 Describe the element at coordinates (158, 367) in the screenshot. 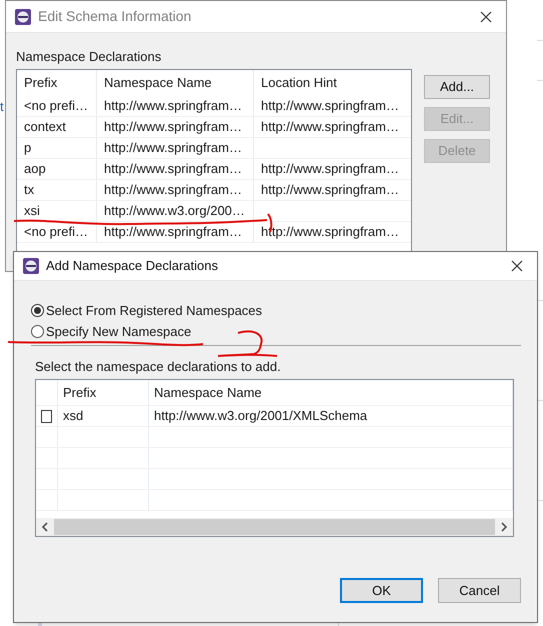

I see `instruction-text: Select the namespace declarations to add.` at that location.